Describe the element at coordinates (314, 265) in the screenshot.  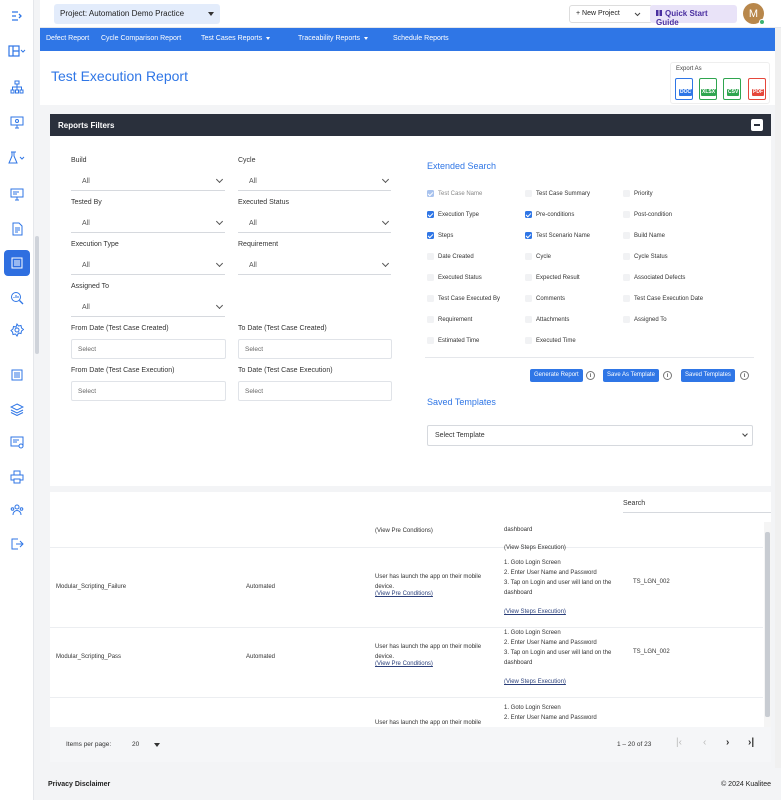
I see `requirement-select: All` at that location.